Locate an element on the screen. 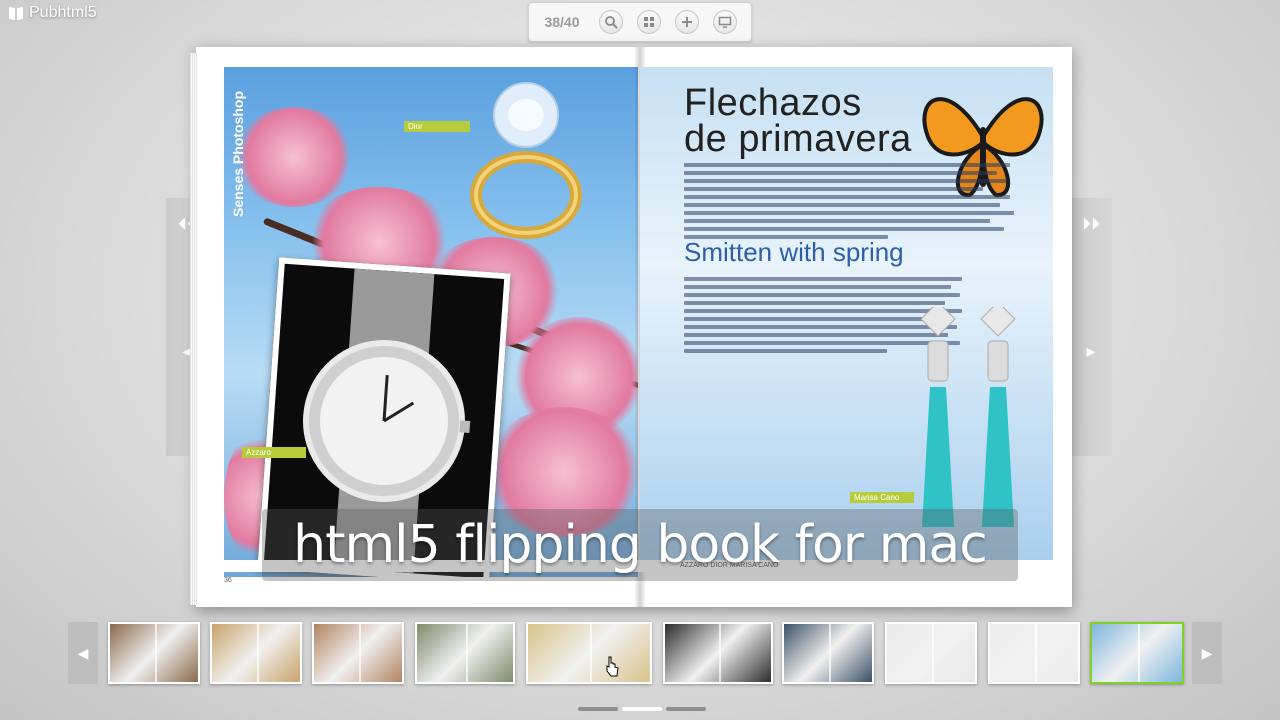  chevron-right-icon: ▶ is located at coordinates (1207, 652).